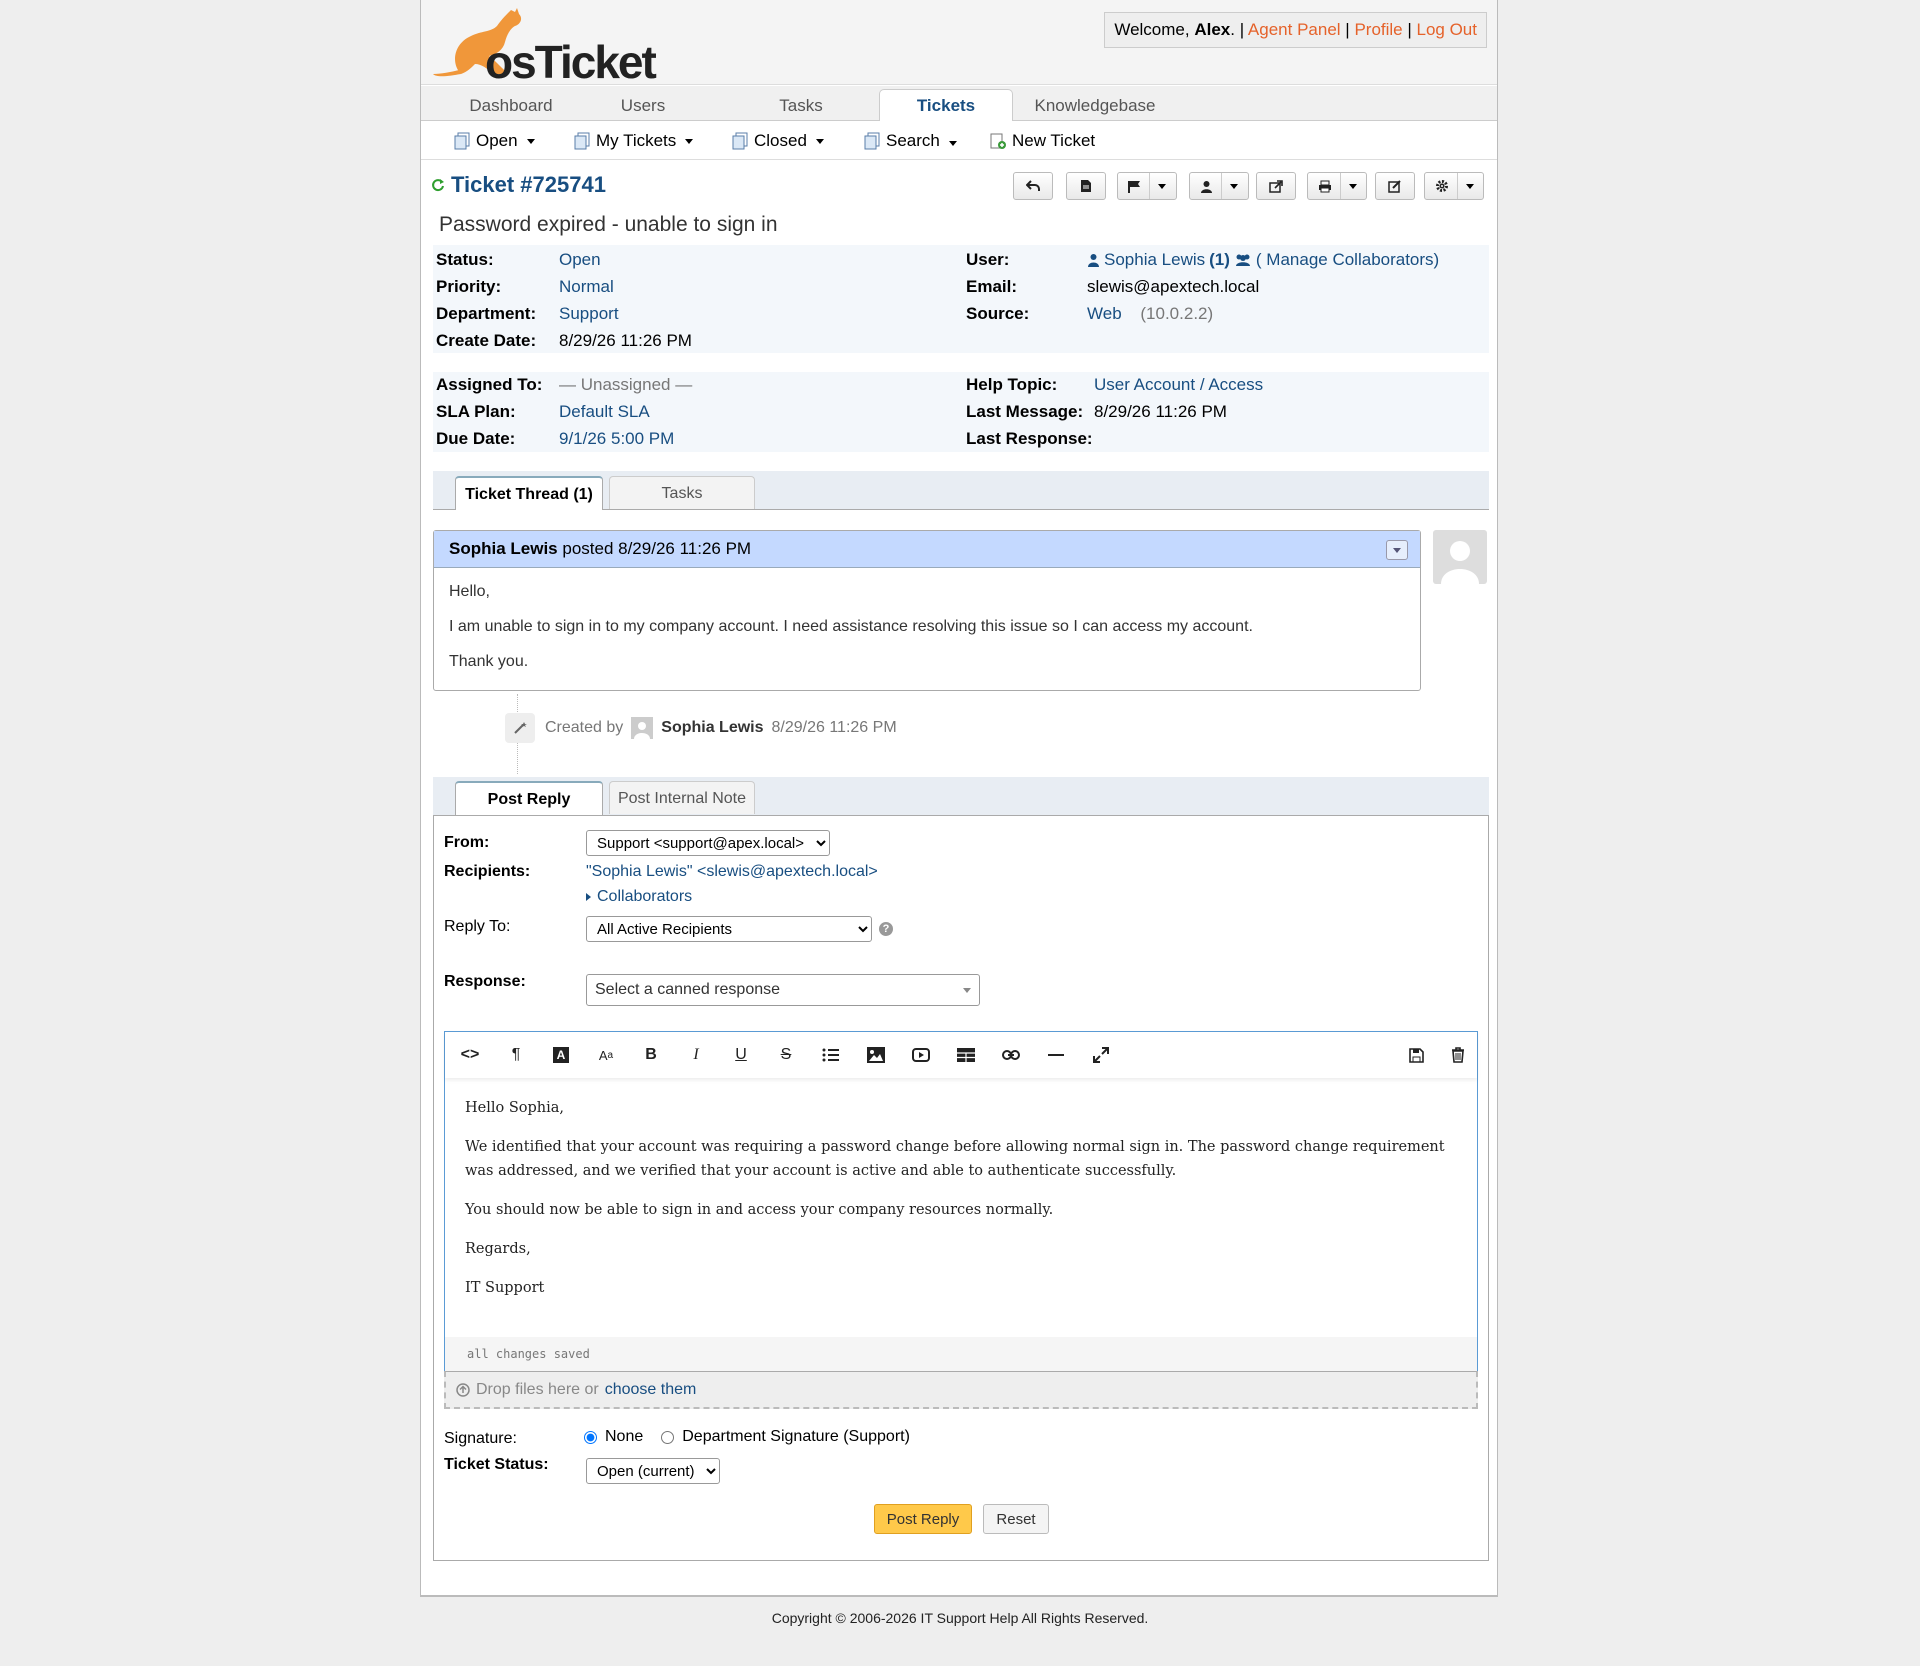  I want to click on underline-icon: U, so click(741, 1055).